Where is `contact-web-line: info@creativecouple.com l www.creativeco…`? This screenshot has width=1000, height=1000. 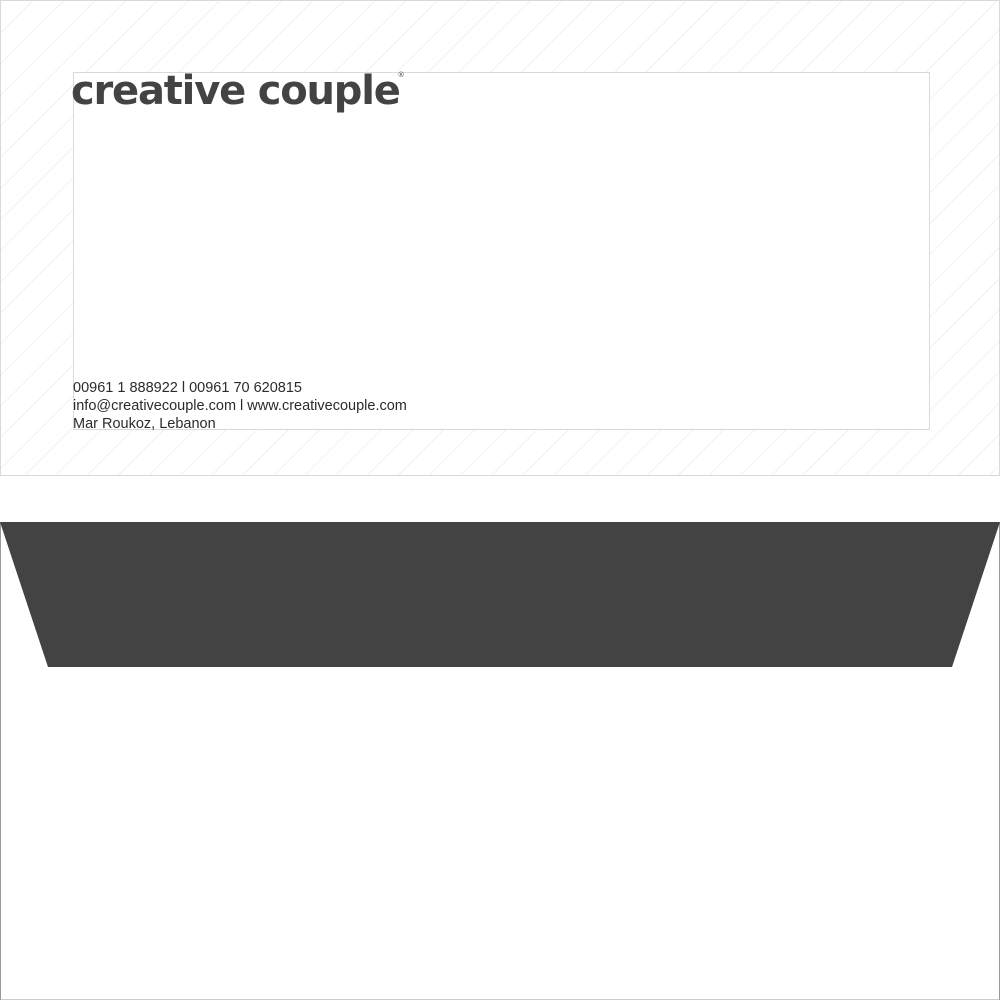 contact-web-line: info@creativecouple.com l www.creativeco… is located at coordinates (240, 406).